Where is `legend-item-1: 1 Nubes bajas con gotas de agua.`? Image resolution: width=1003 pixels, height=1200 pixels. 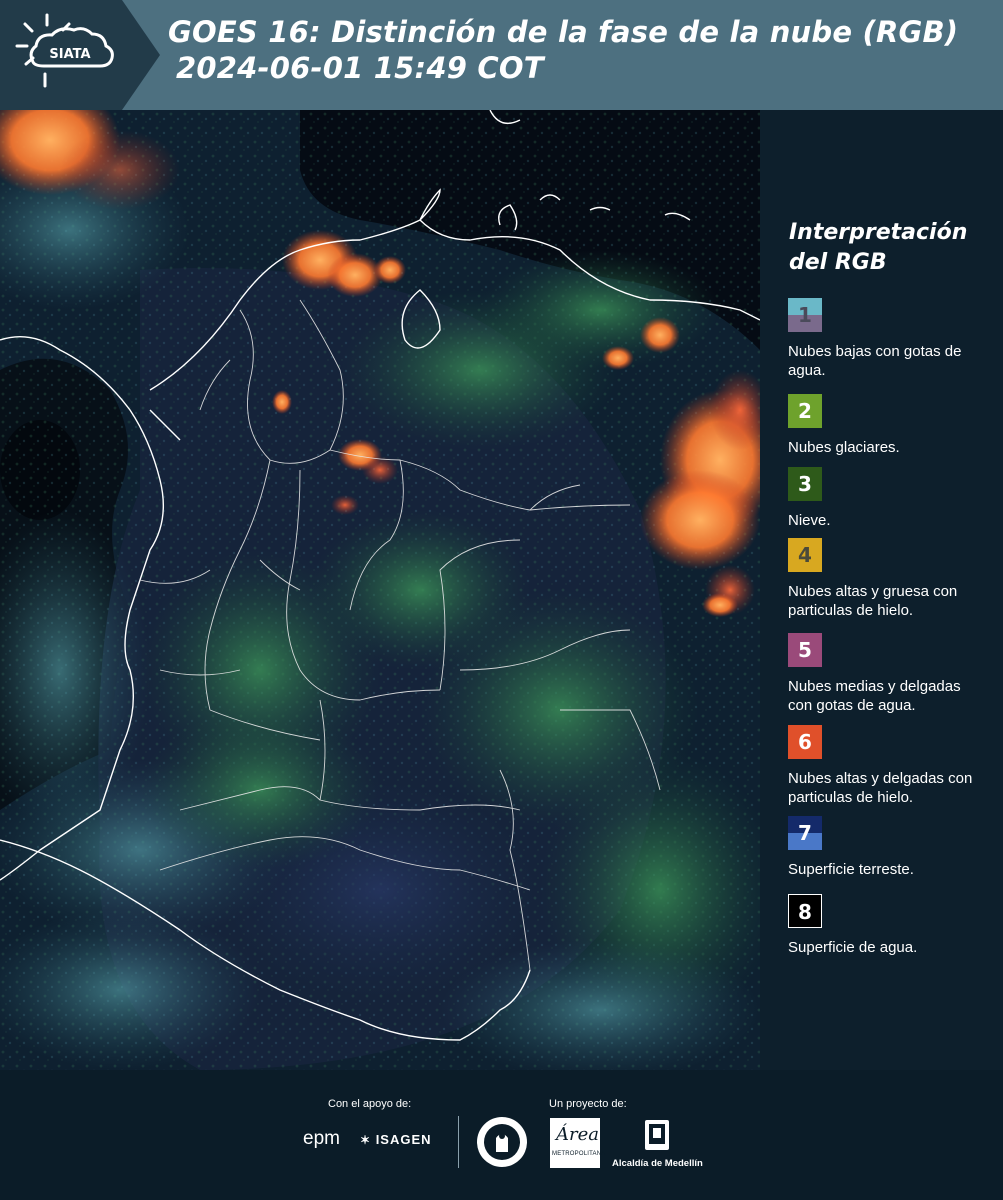 legend-item-1: 1 Nubes bajas con gotas de agua. is located at coordinates (888, 339).